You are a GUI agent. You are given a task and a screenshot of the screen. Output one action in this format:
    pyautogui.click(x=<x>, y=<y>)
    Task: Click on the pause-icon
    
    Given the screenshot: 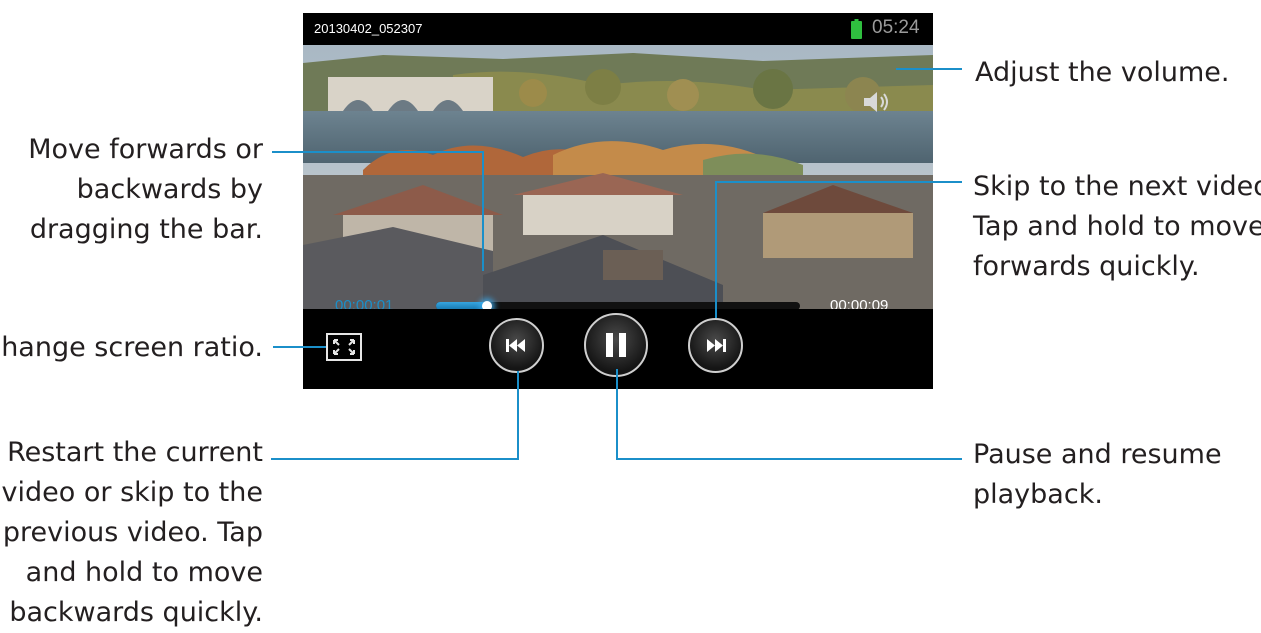 What is the action you would take?
    pyautogui.click(x=616, y=345)
    